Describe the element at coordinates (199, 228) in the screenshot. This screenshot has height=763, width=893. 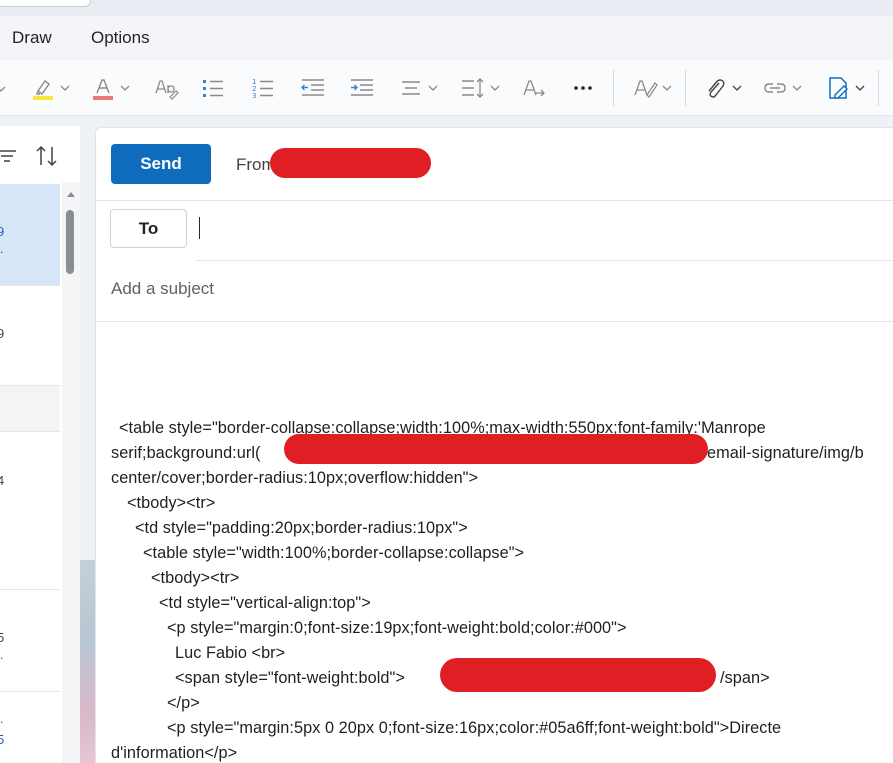
I see `text-cursor` at that location.